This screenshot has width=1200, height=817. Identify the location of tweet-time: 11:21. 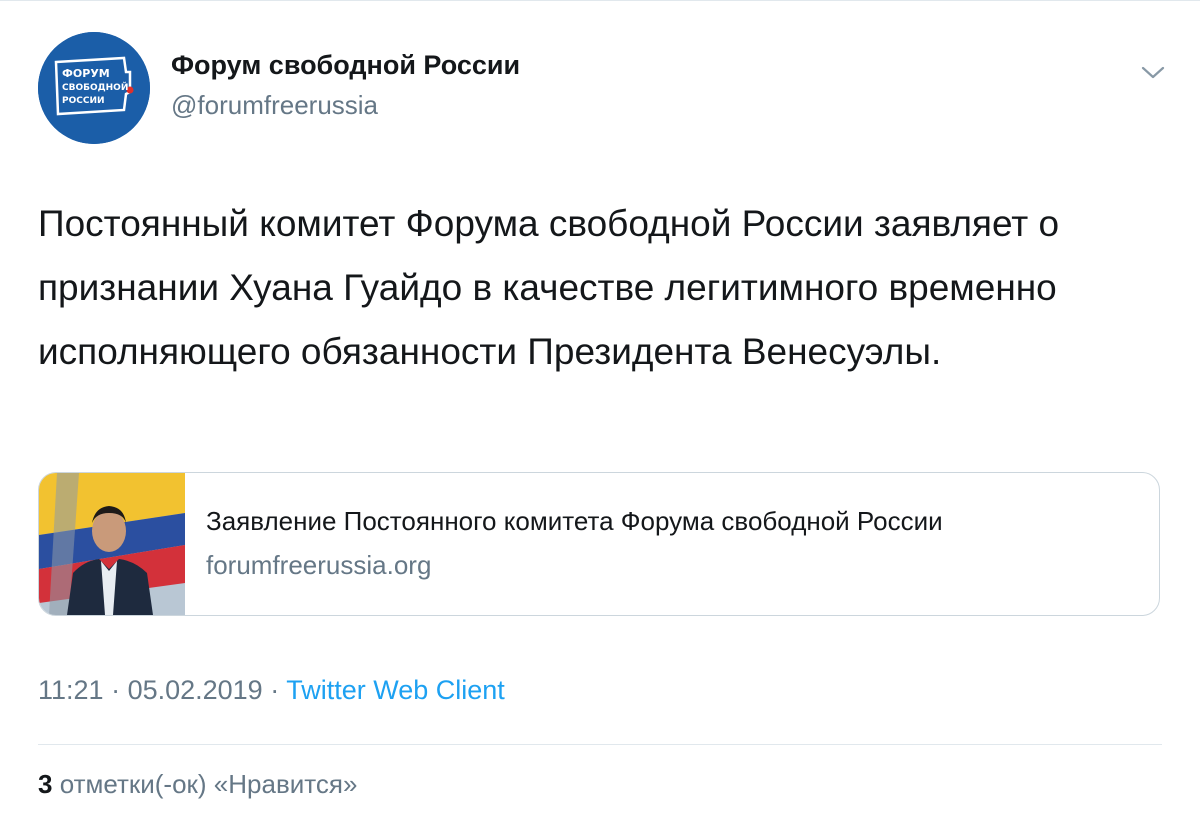
(71, 690).